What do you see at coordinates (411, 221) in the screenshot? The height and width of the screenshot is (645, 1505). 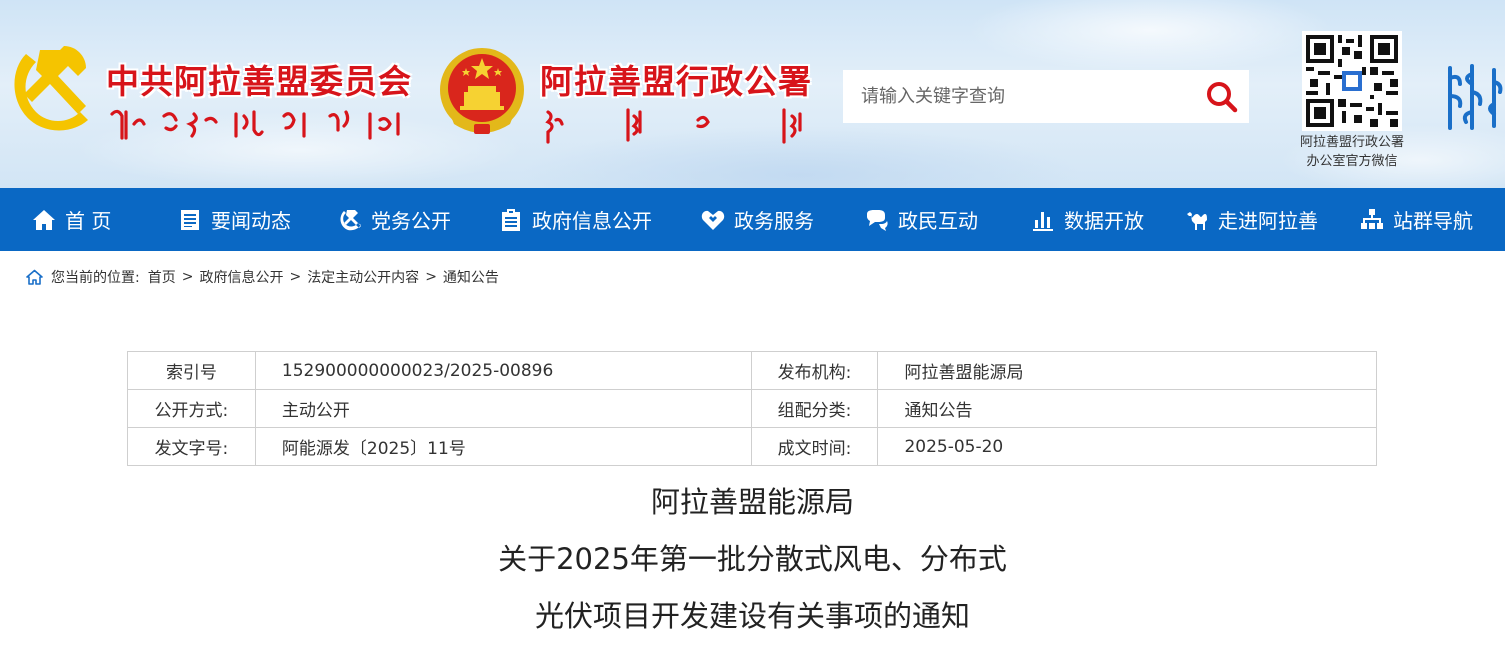 I see `nav-item-label: 党务公开` at bounding box center [411, 221].